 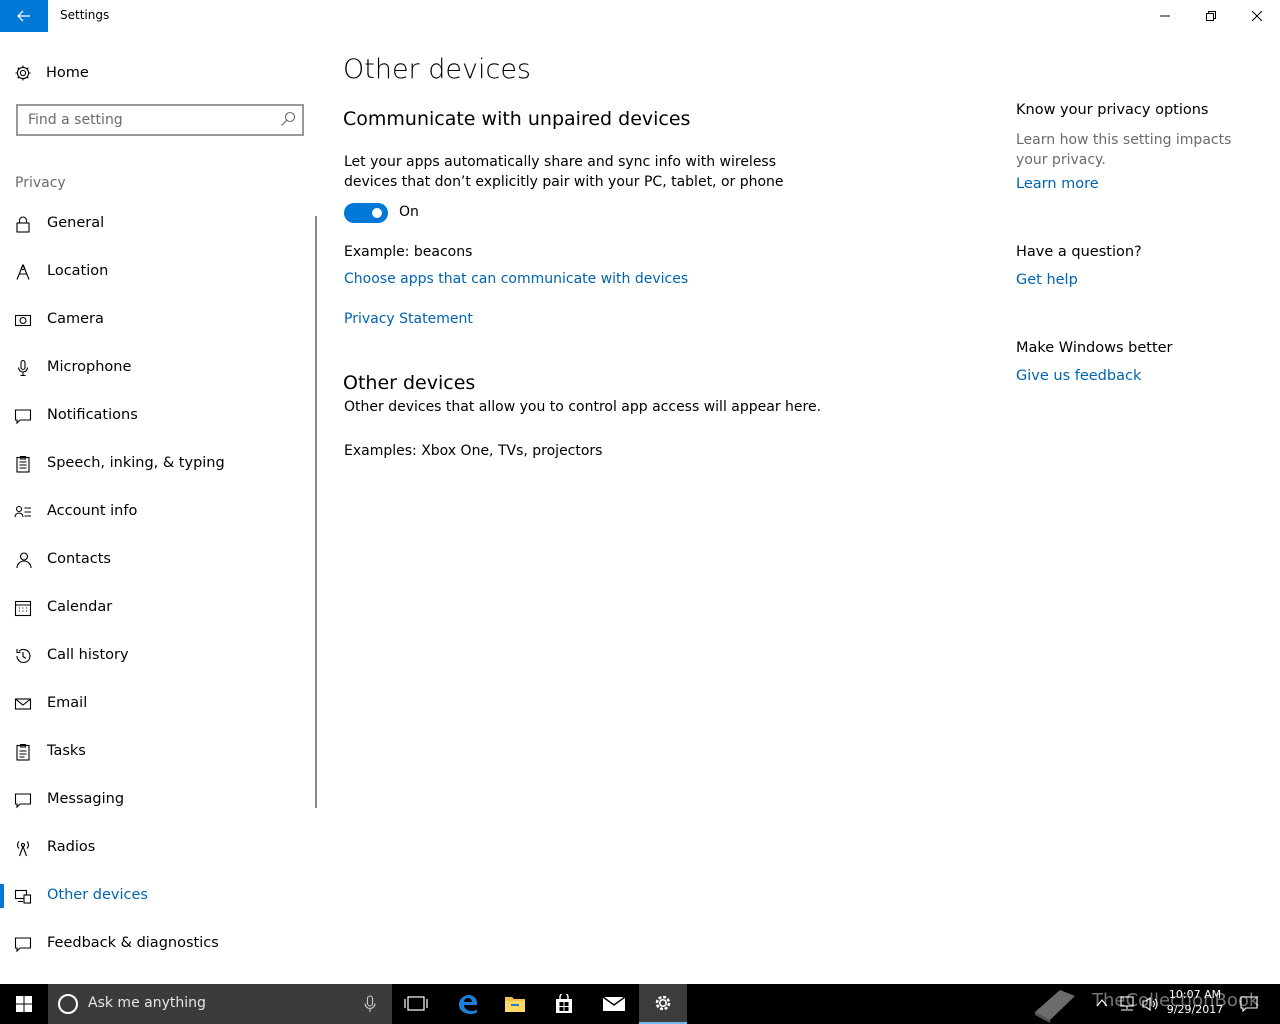 What do you see at coordinates (23, 801) in the screenshot?
I see `messaging-icon` at bounding box center [23, 801].